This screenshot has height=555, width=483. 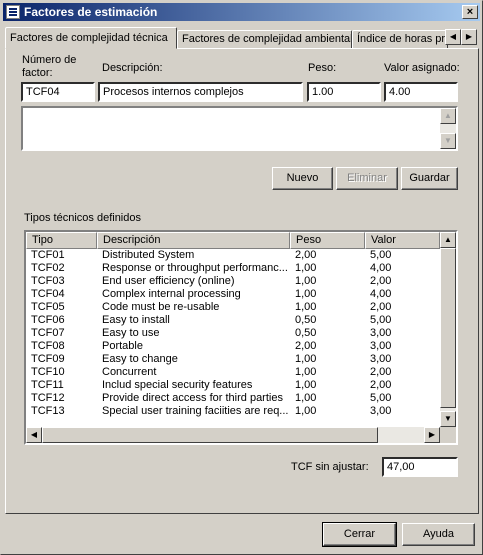 What do you see at coordinates (48, 359) in the screenshot?
I see `cell-tipo: TCF09` at bounding box center [48, 359].